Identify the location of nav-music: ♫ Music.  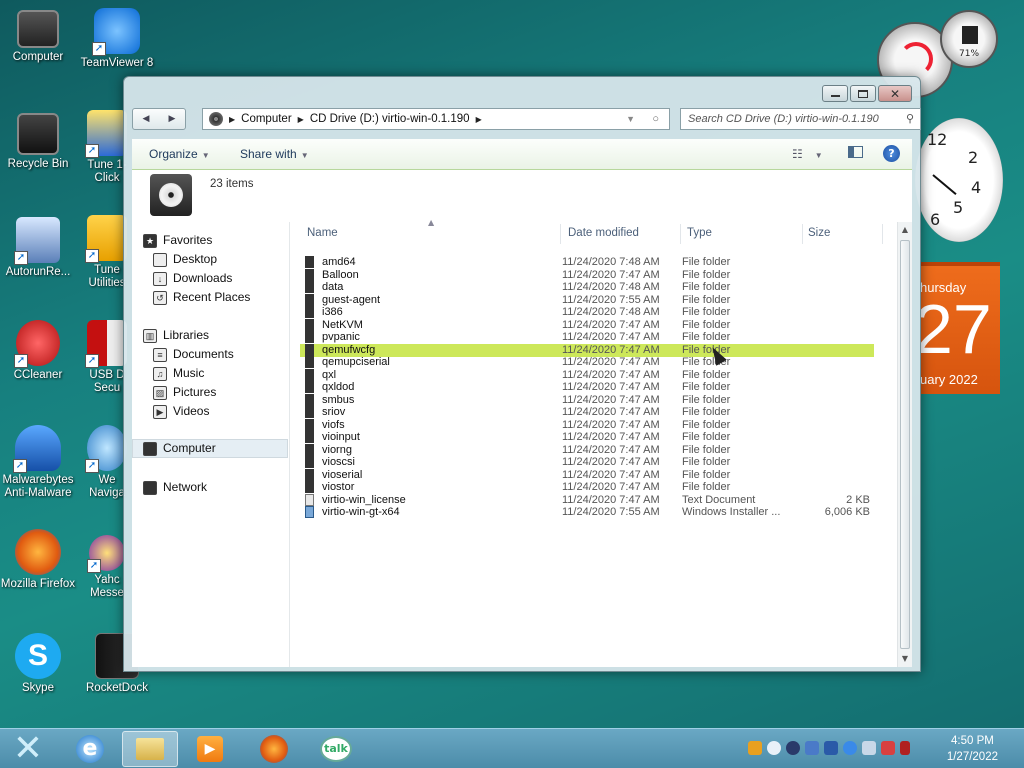
(231, 373).